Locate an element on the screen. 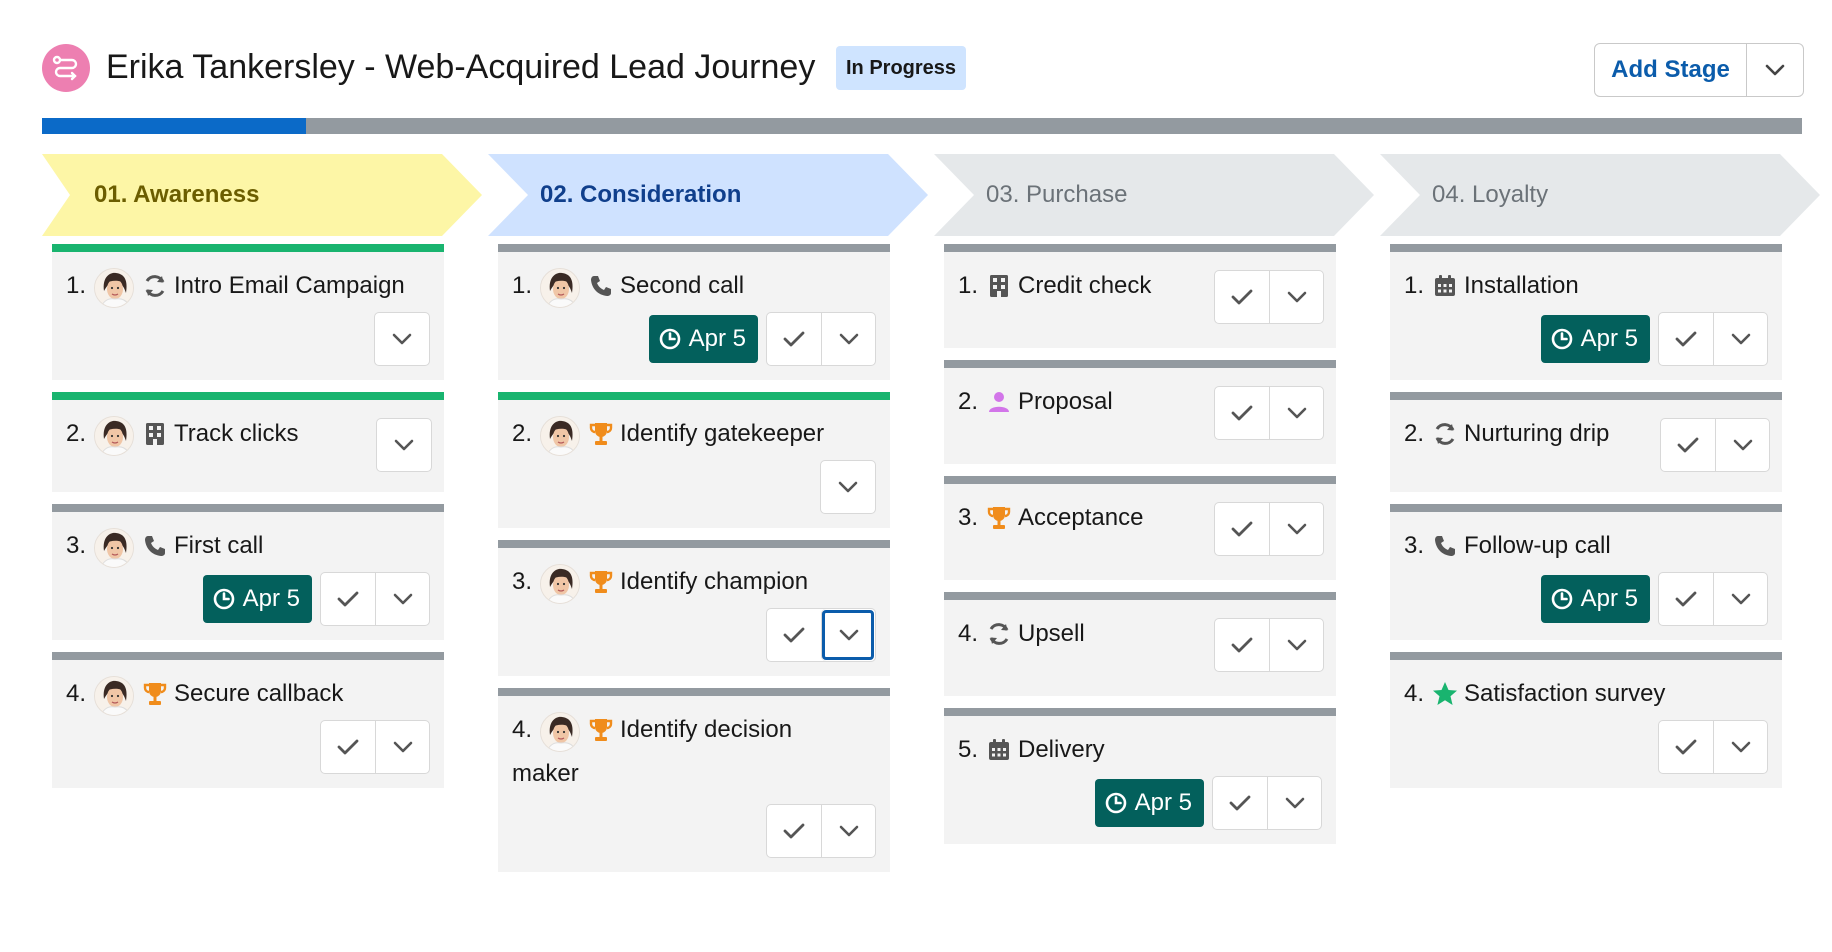 This screenshot has width=1832, height=952. stage-chevron: 01. Awareness is located at coordinates (262, 195).